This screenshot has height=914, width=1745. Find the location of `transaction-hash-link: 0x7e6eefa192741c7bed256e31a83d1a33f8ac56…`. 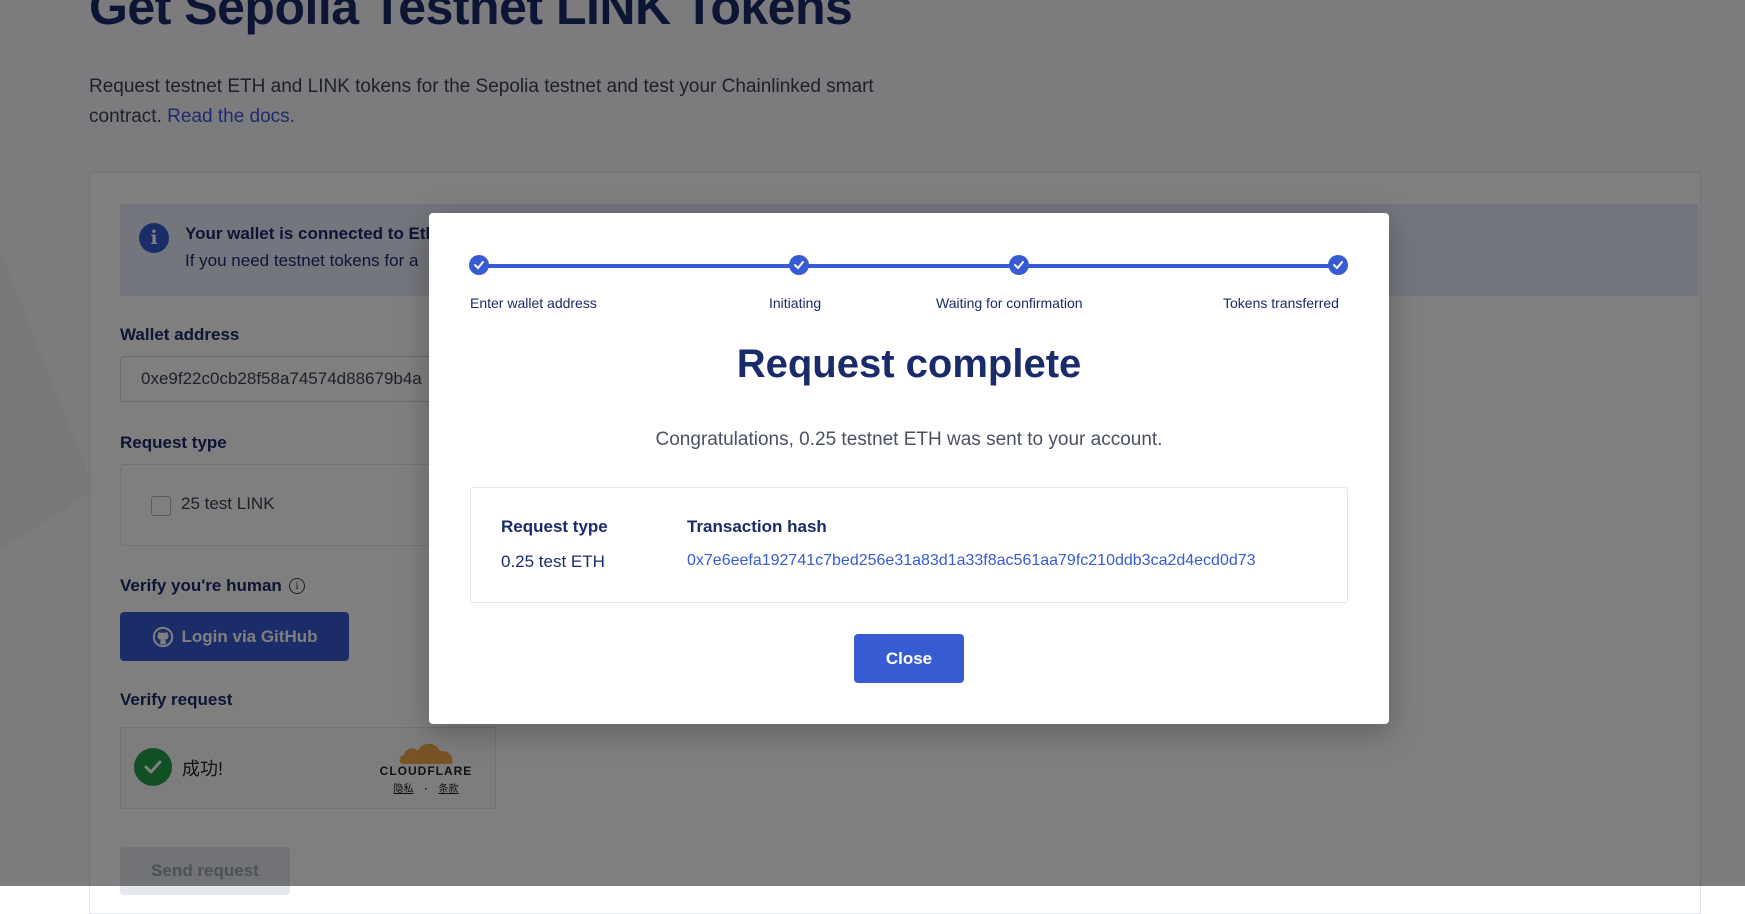

transaction-hash-link: 0x7e6eefa192741c7bed256e31a83d1a33f8ac56… is located at coordinates (971, 561).